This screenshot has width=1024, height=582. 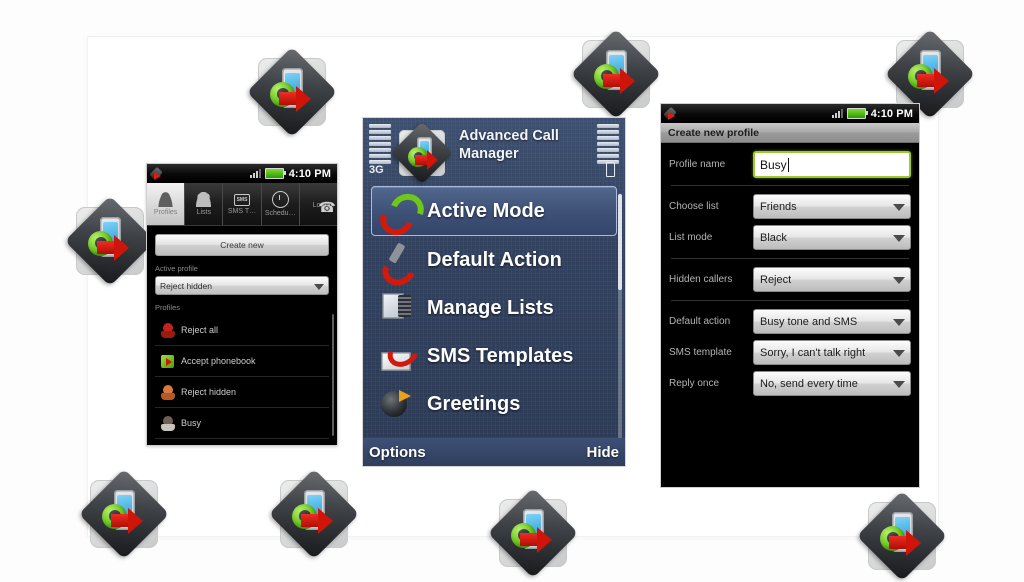 I want to click on list-item: Reject all, so click(x=242, y=330).